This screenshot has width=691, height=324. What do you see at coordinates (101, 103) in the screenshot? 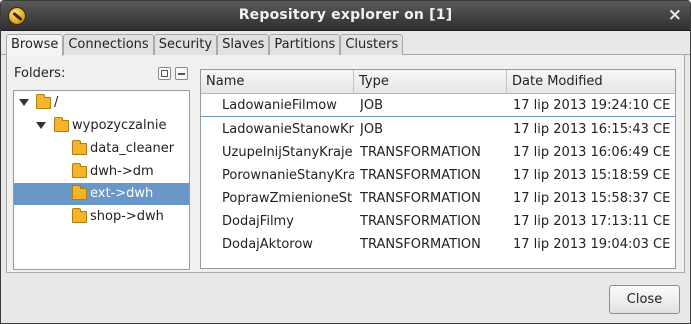
I see `tree-item-root: /` at bounding box center [101, 103].